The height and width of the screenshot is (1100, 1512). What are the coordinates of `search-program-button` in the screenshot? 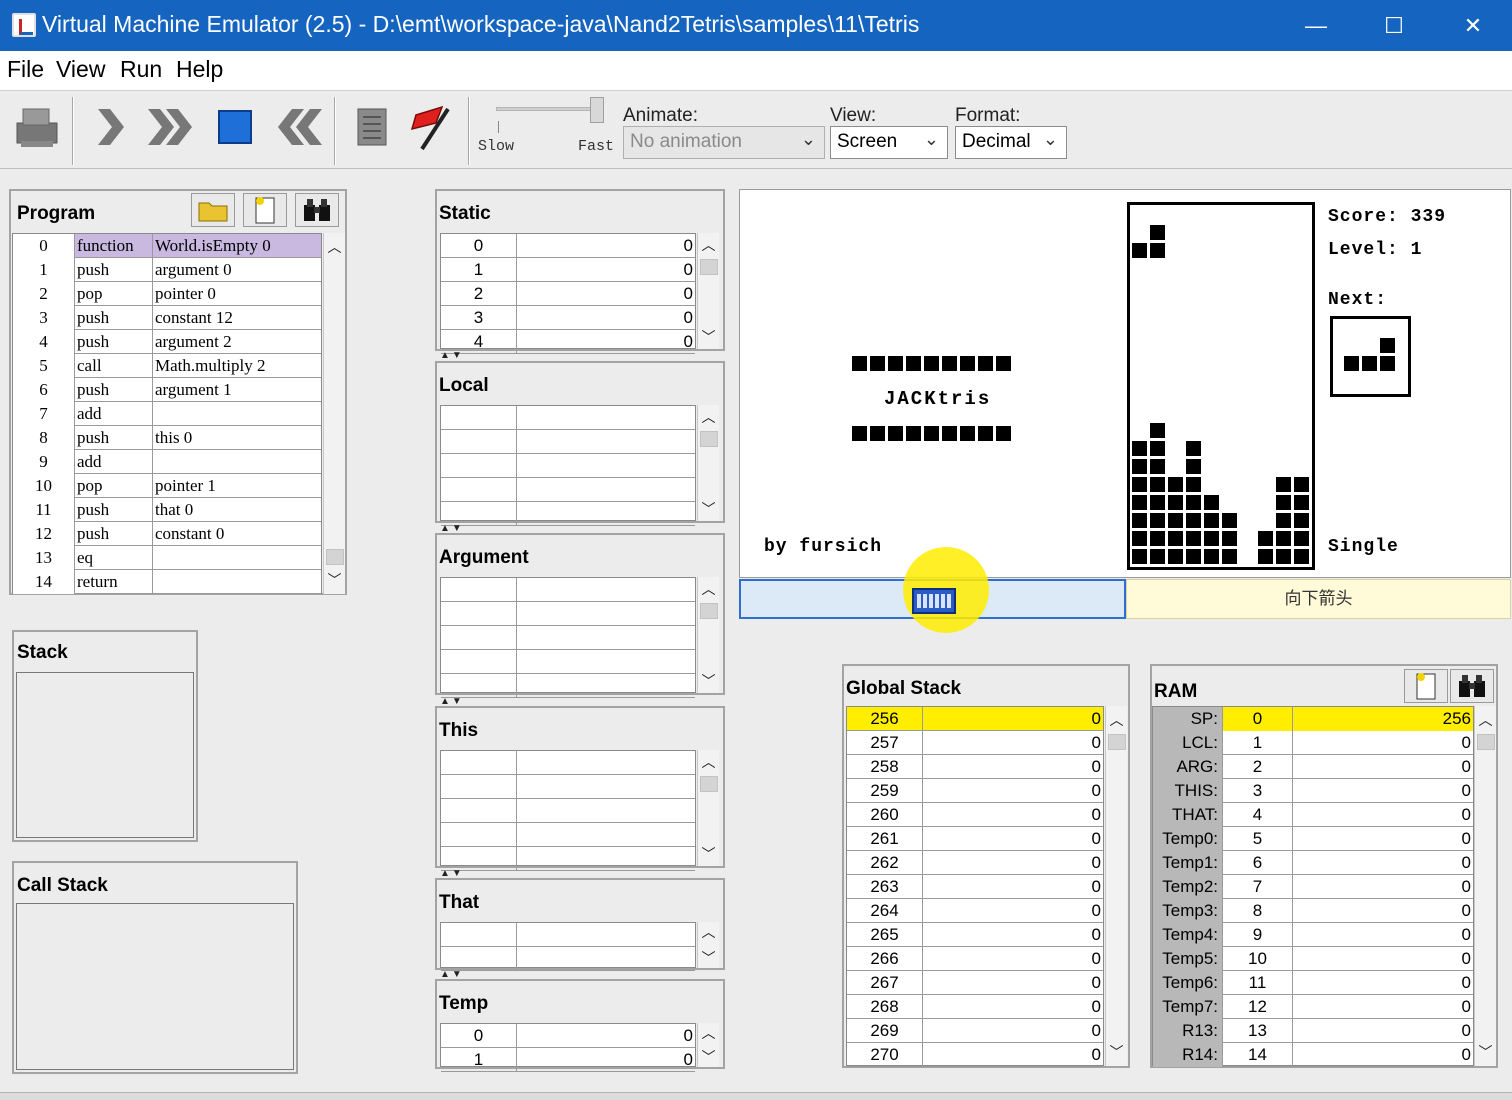 It's located at (317, 210).